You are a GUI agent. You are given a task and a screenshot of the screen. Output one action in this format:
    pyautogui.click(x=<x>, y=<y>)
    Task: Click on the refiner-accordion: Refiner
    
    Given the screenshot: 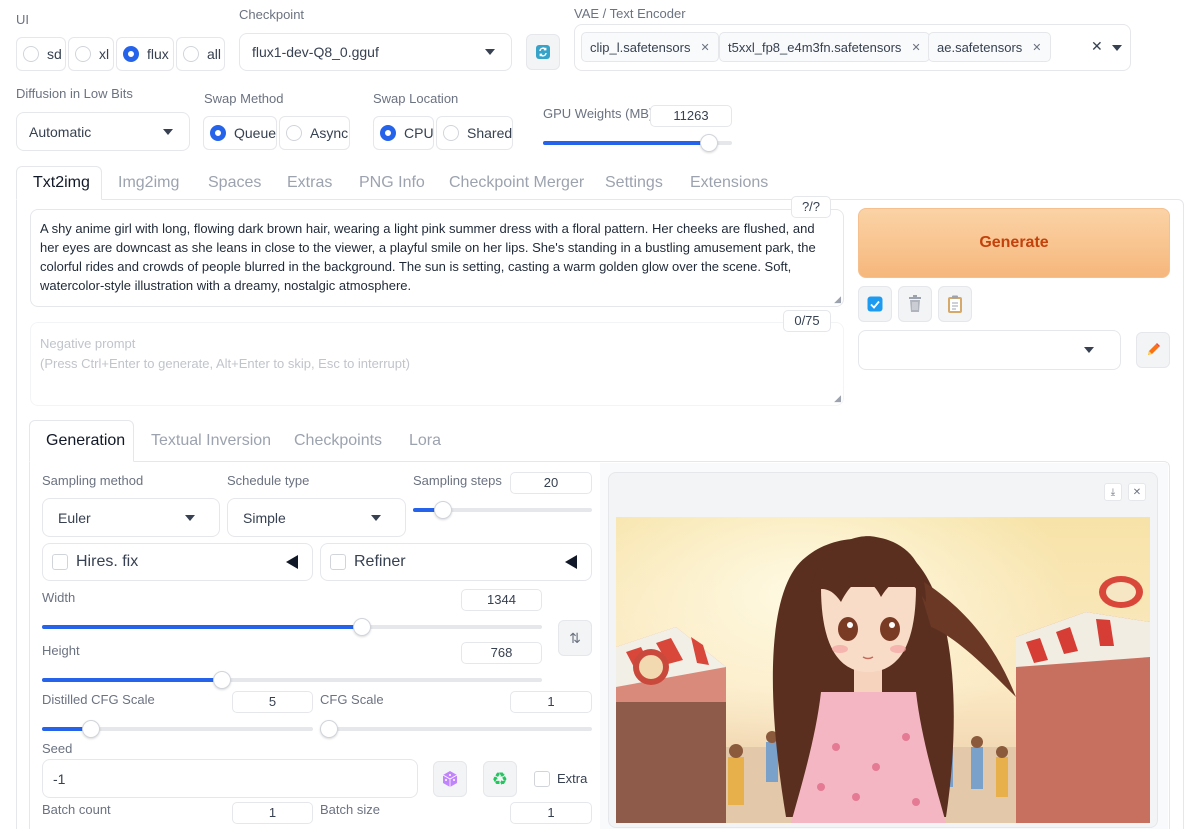 What is the action you would take?
    pyautogui.click(x=456, y=562)
    